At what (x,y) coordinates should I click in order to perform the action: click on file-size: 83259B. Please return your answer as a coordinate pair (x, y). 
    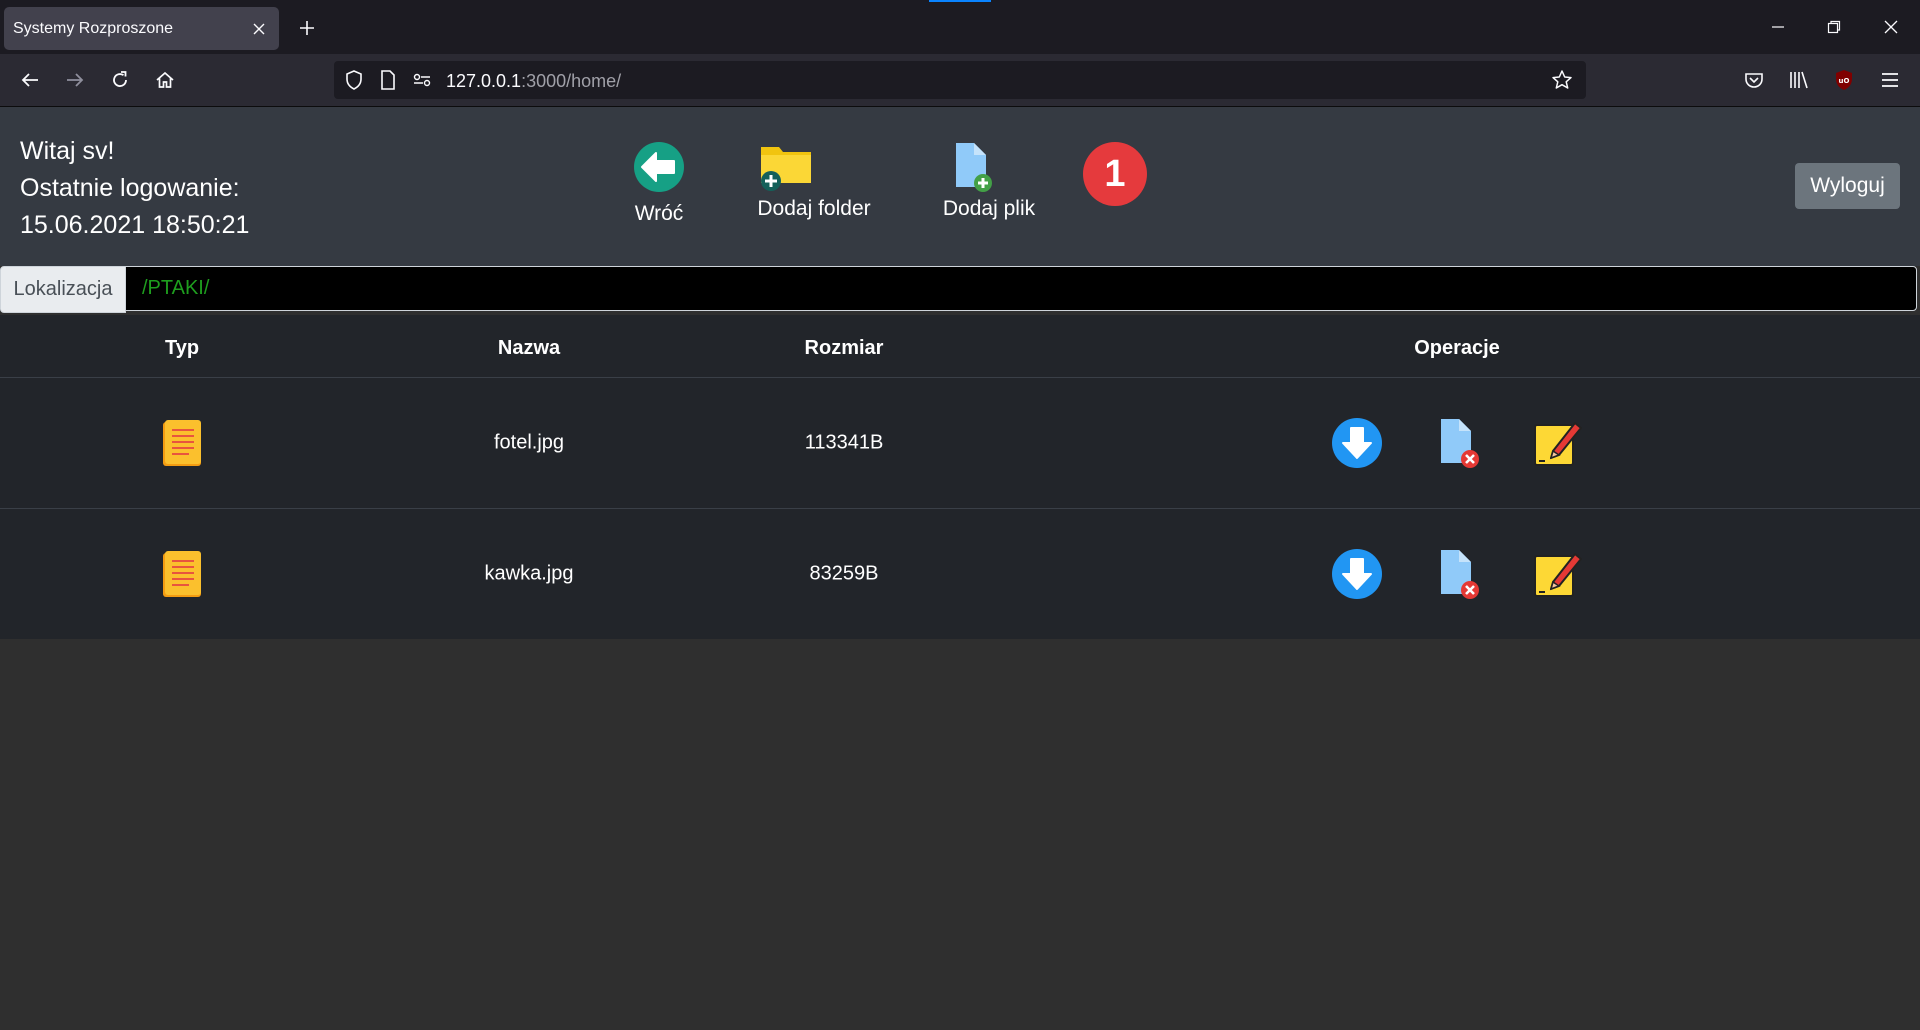
    Looking at the image, I should click on (844, 573).